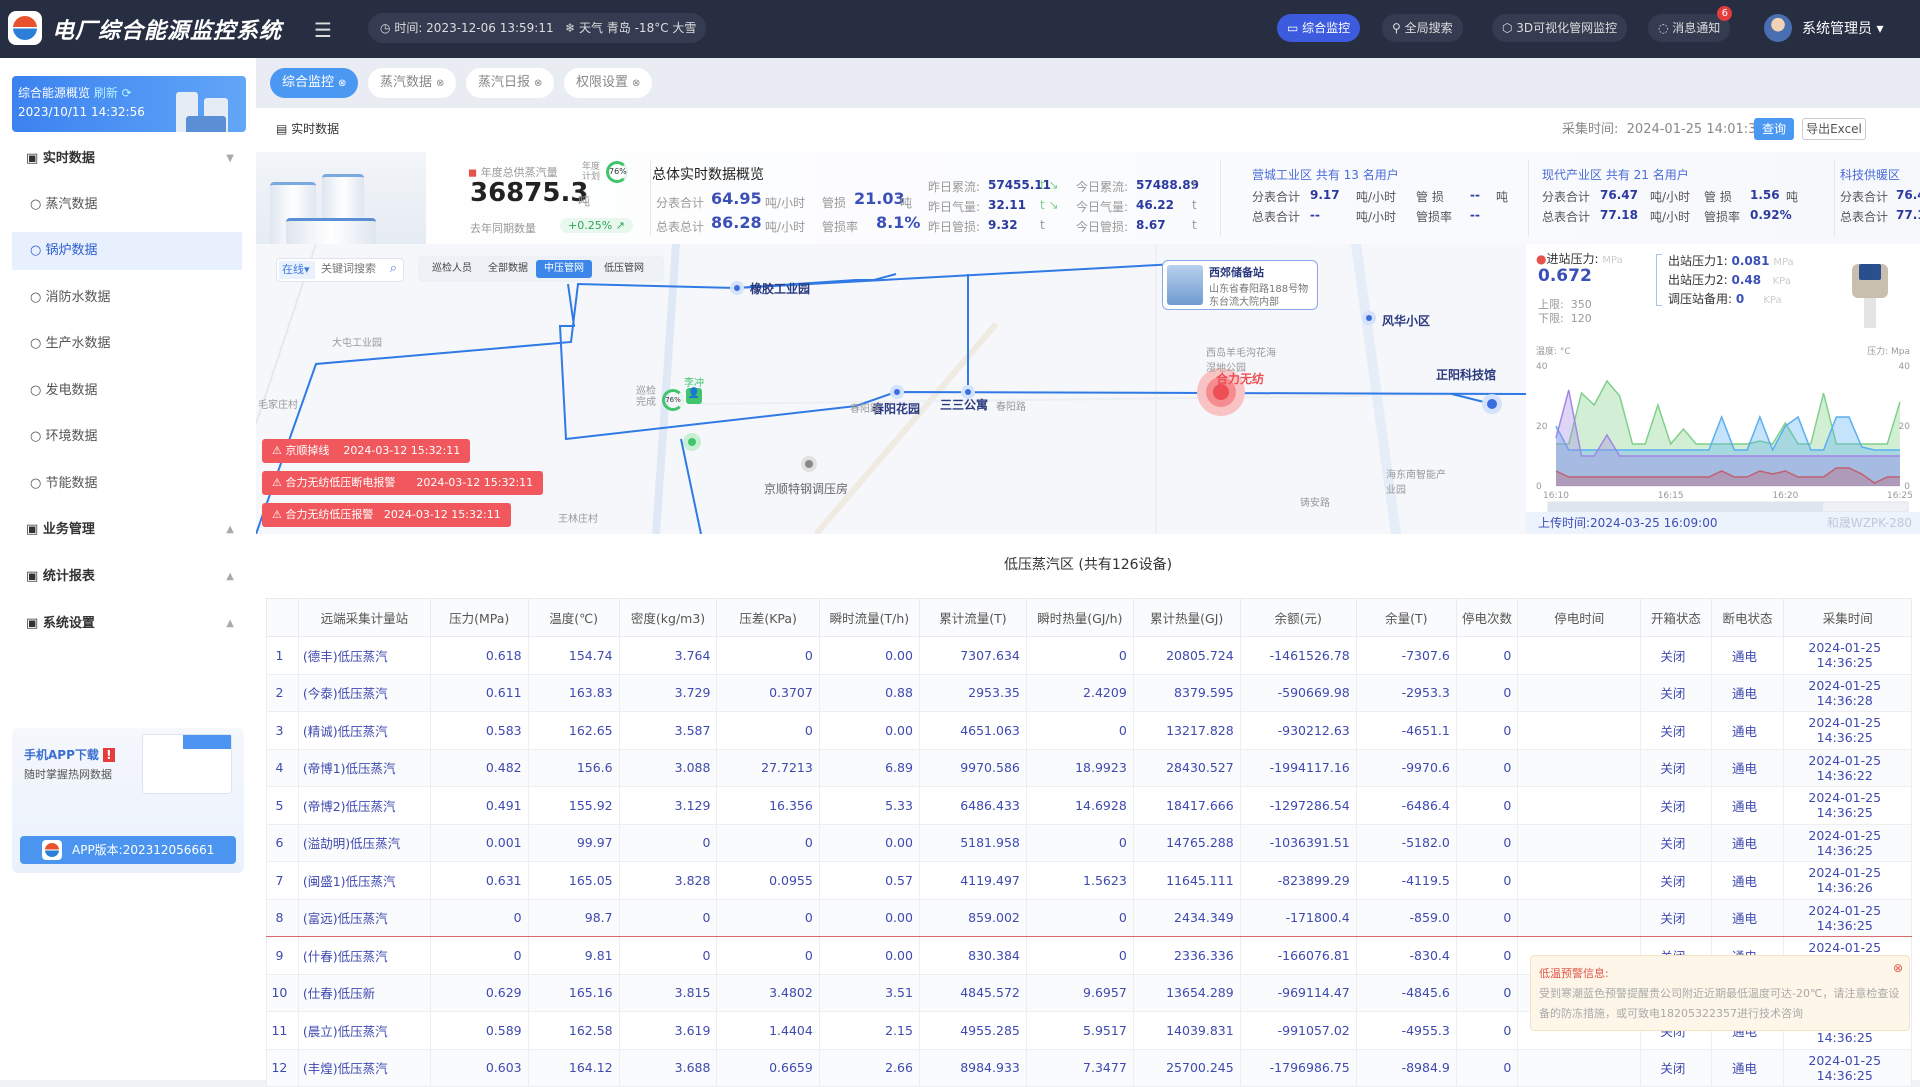 The height and width of the screenshot is (1087, 1920). Describe the element at coordinates (806, 488) in the screenshot. I see `map-place-jingshun: 京顺特钢调压房` at that location.